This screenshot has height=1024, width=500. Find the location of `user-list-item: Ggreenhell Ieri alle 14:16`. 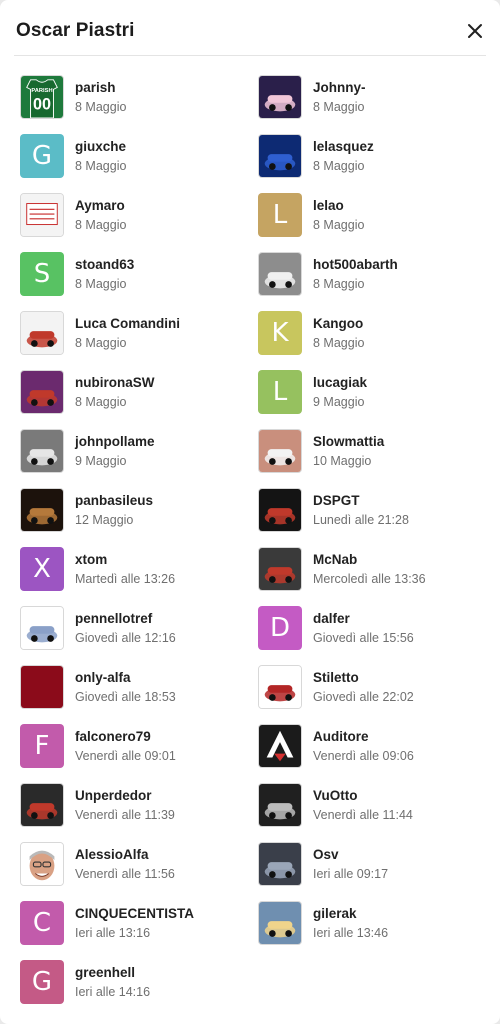

user-list-item: Ggreenhell Ieri alle 14:16 is located at coordinates (135, 989).